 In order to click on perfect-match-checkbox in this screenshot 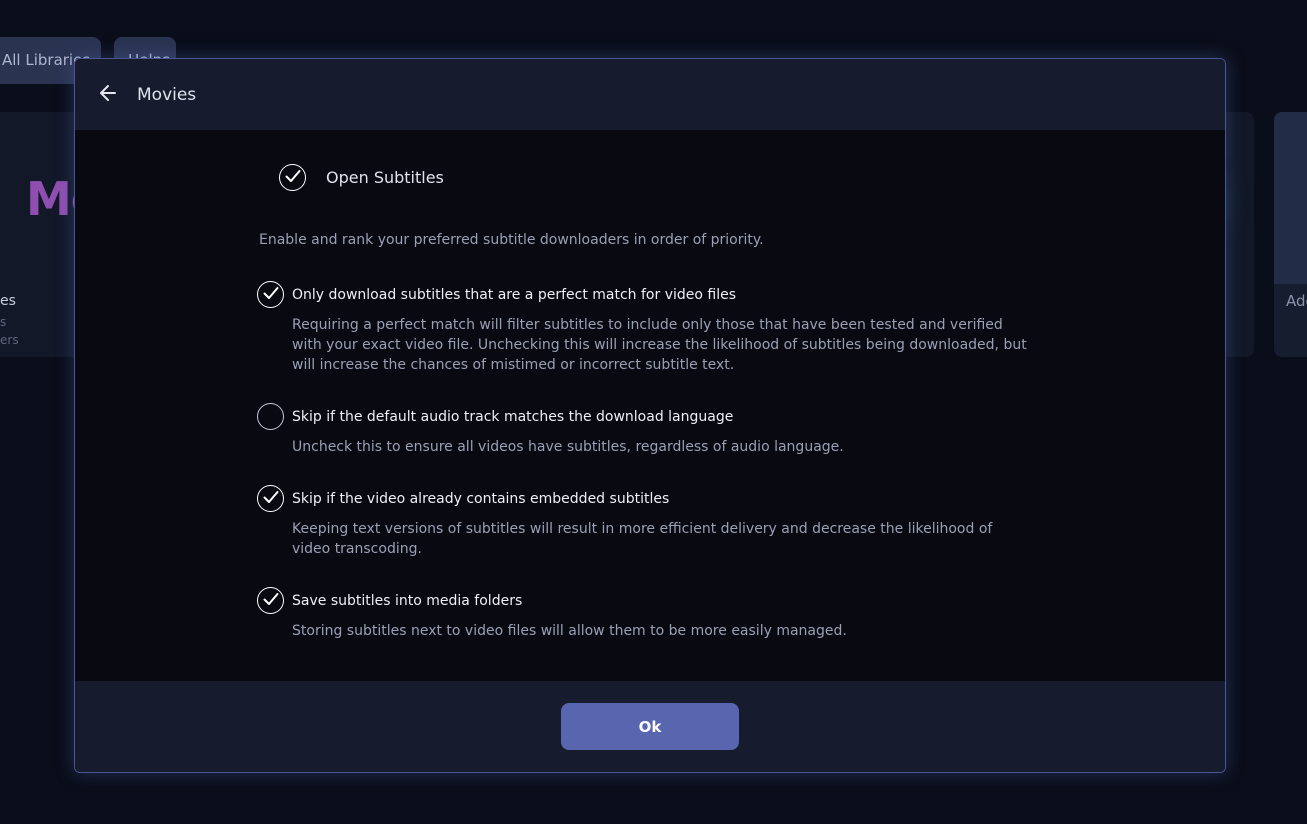, I will do `click(270, 294)`.